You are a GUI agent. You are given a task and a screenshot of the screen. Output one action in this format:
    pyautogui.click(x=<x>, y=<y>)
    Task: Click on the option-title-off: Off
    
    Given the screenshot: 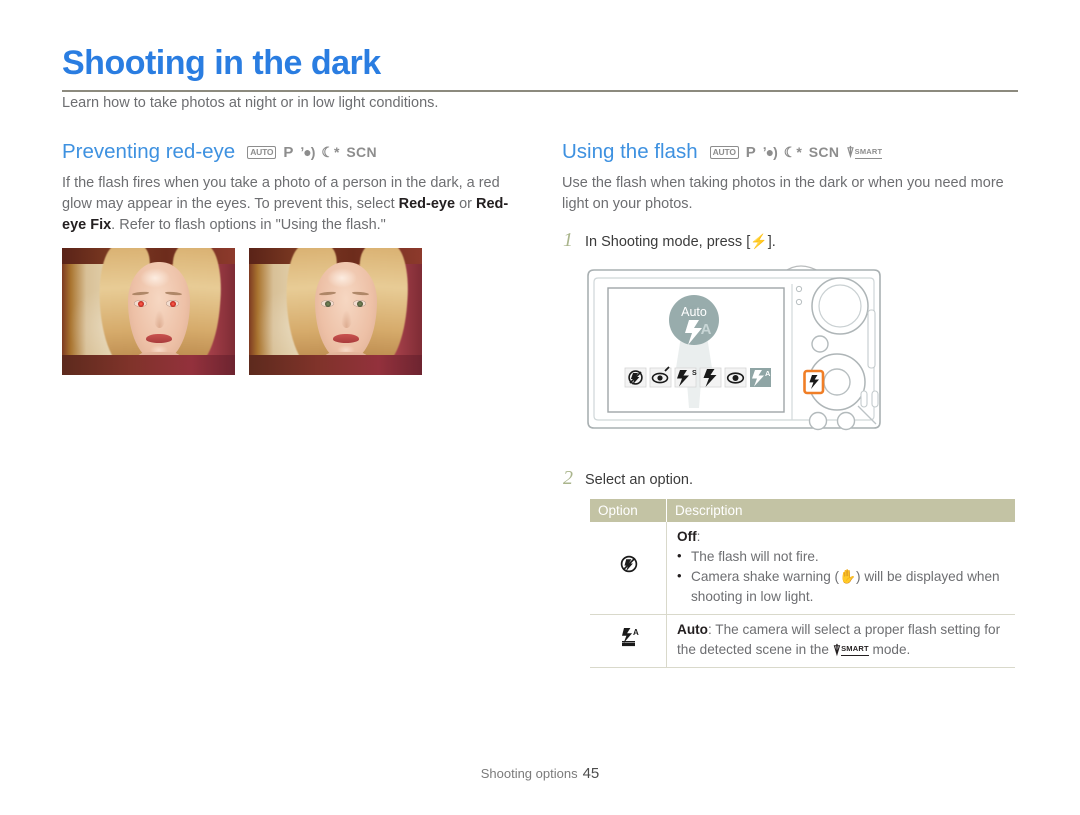 What is the action you would take?
    pyautogui.click(x=687, y=536)
    